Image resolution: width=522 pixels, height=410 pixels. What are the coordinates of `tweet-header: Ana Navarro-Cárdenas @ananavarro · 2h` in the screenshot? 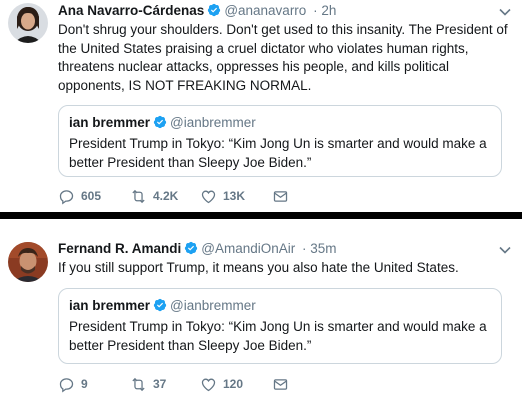 It's located at (197, 11).